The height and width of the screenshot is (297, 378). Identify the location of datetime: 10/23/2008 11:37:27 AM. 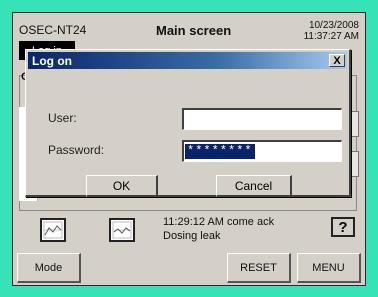
(331, 31).